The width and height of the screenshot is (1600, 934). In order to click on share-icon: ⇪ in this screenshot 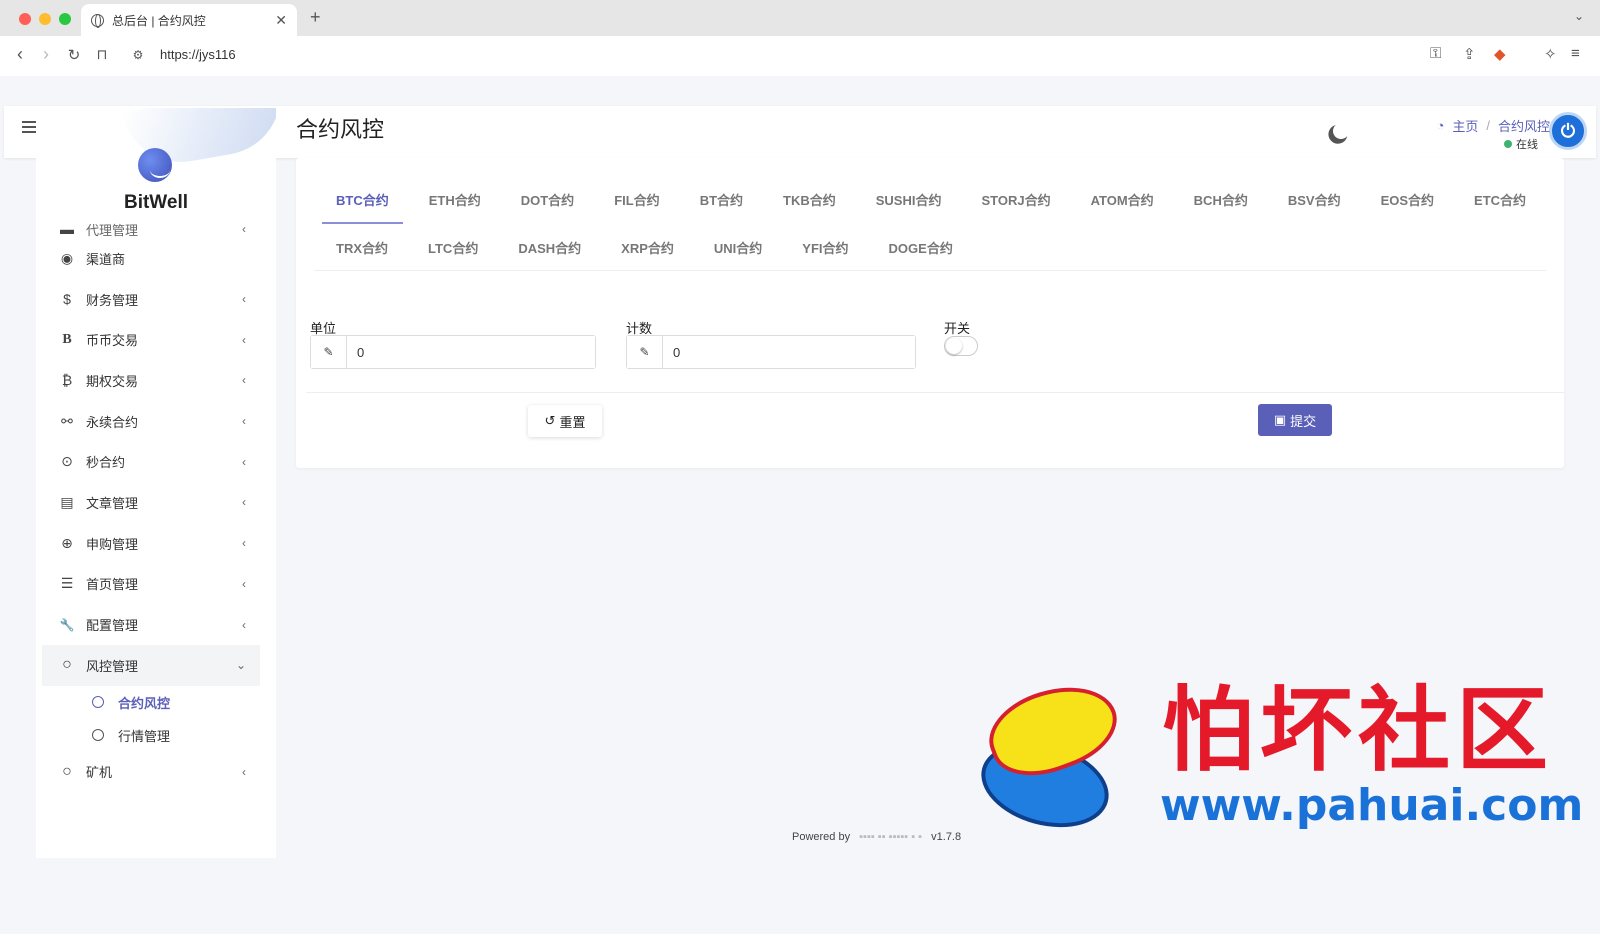, I will do `click(1469, 54)`.